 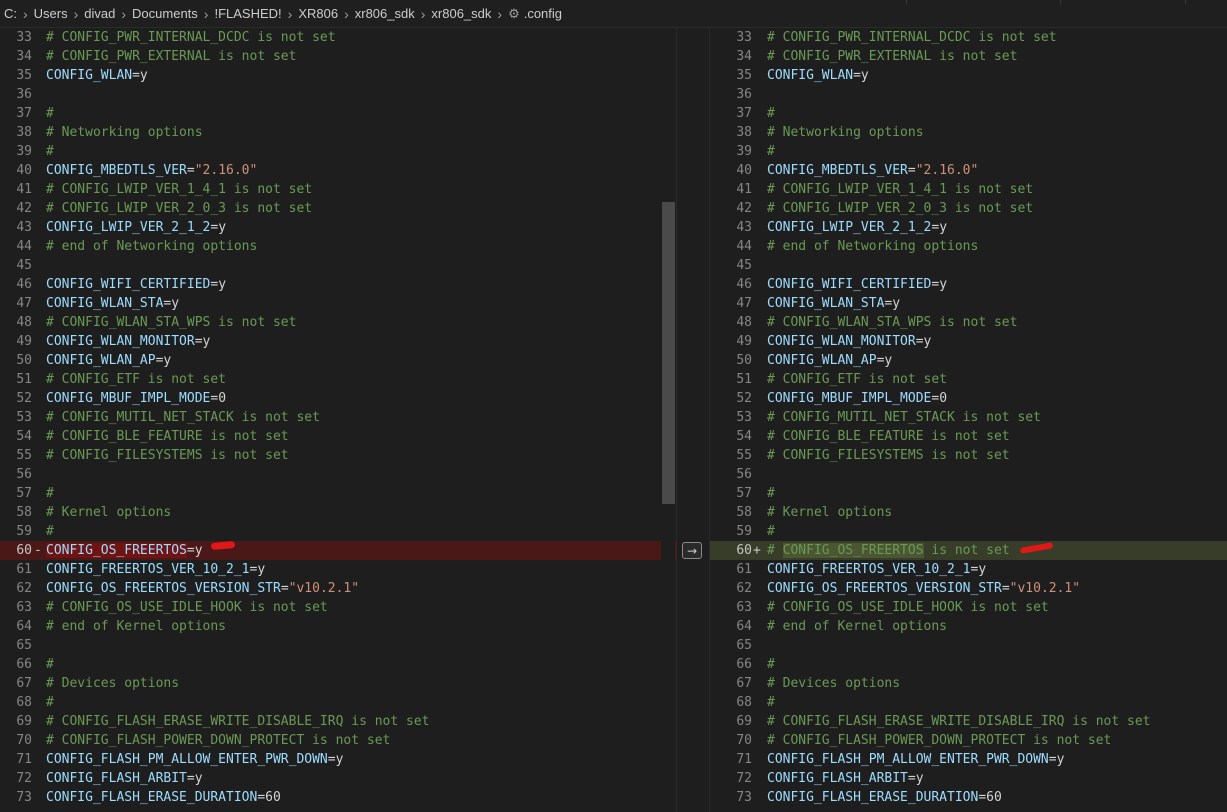 I want to click on line-number: 46, so click(x=744, y=284).